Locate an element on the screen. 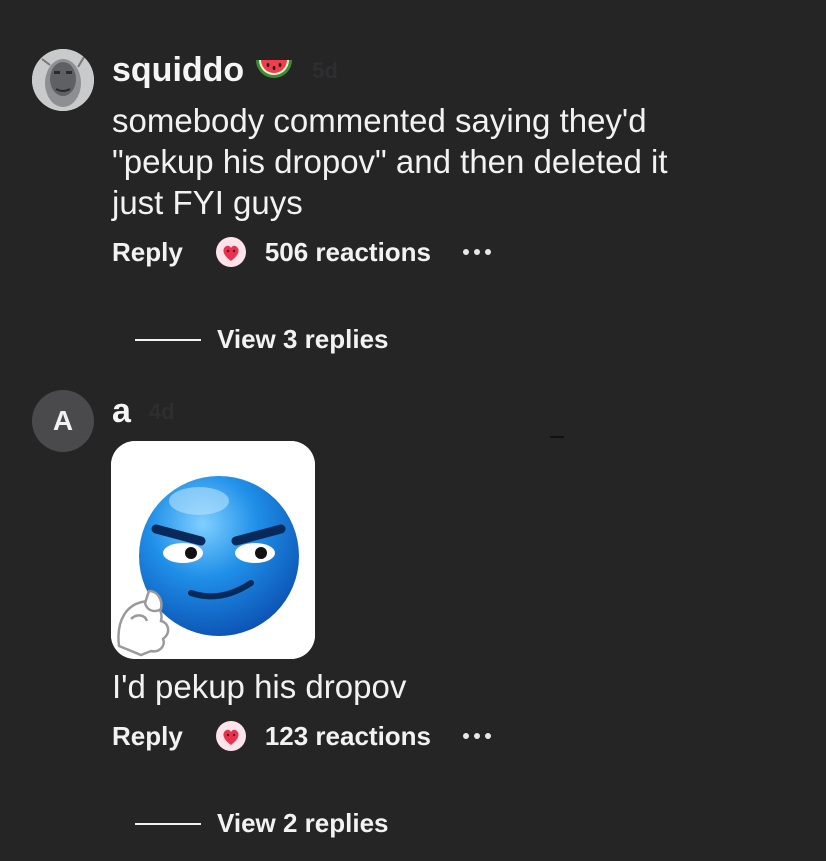 This screenshot has height=861, width=826. avatar is located at coordinates (63, 80).